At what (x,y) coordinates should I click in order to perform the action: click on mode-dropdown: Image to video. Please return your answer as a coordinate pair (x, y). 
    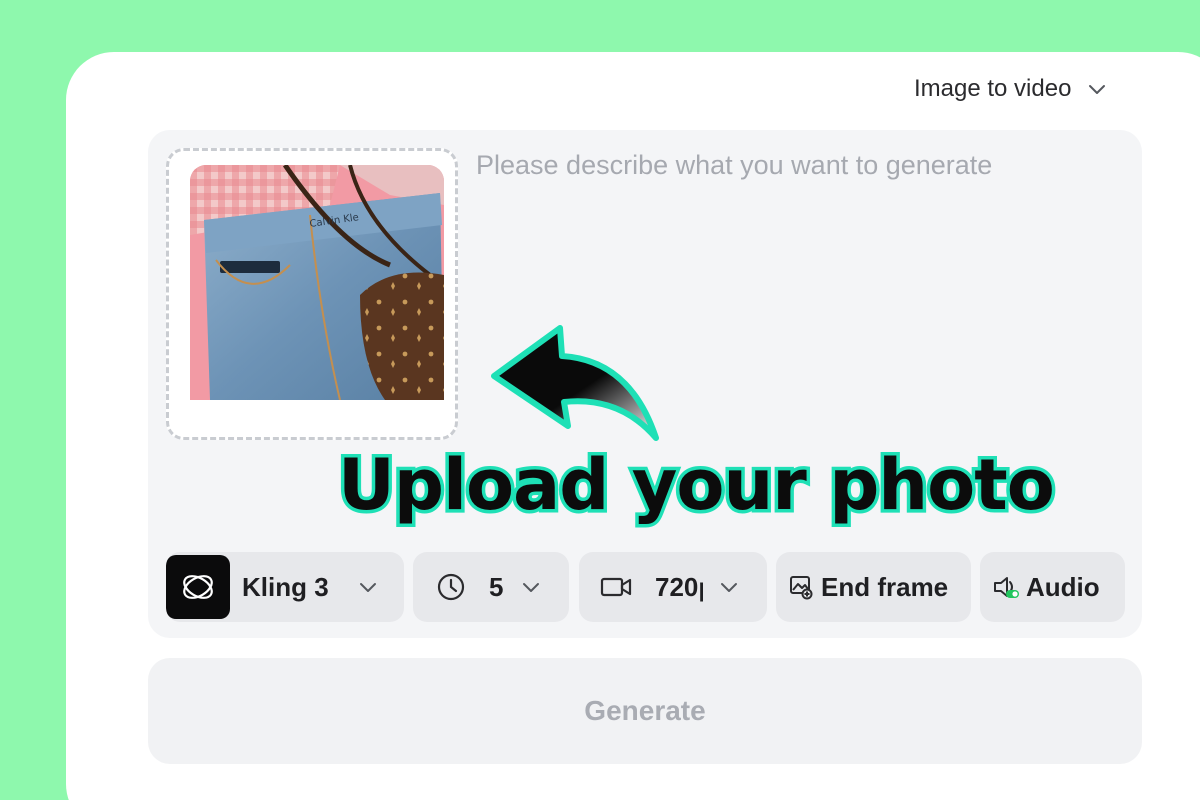
    Looking at the image, I should click on (1011, 89).